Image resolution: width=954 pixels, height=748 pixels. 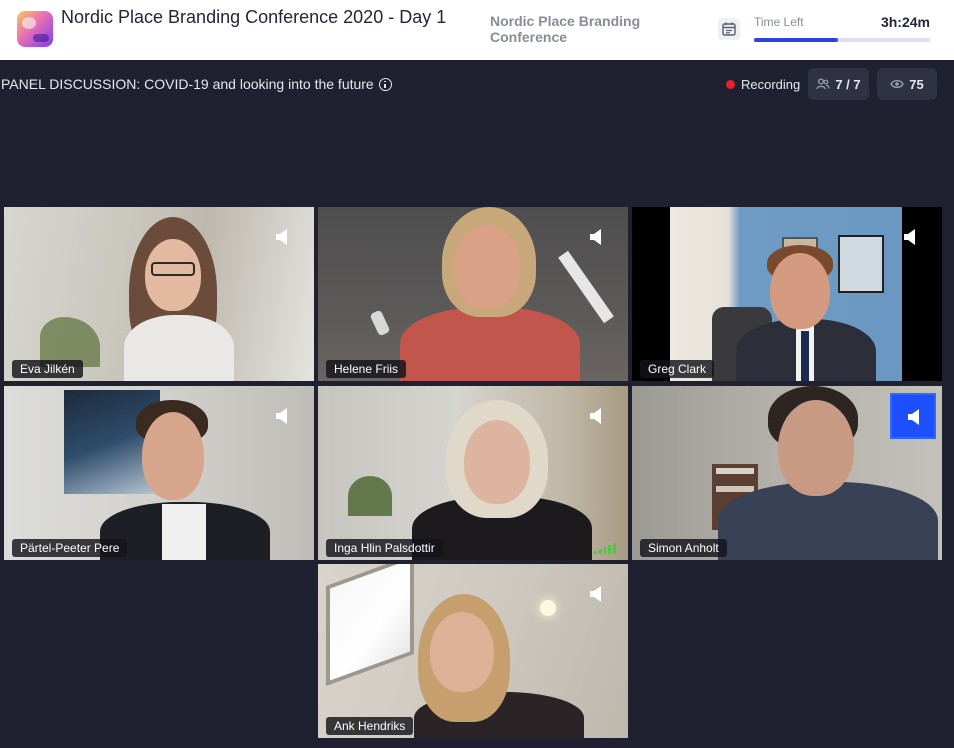 I want to click on info-icon, so click(x=385, y=84).